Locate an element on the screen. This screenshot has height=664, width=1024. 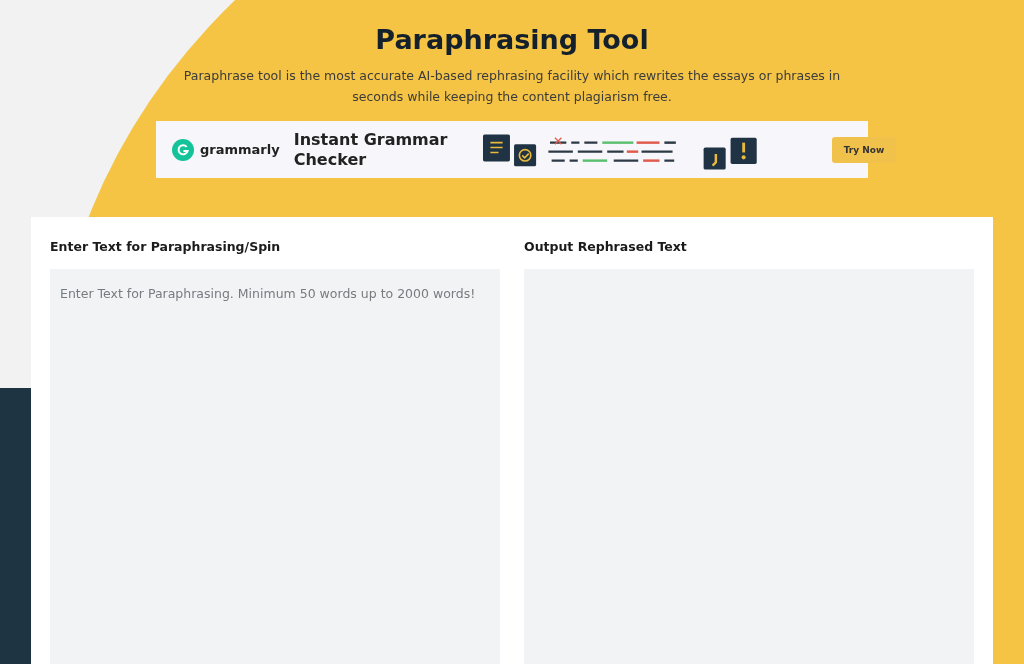
brand-name: grammarly is located at coordinates (240, 149).